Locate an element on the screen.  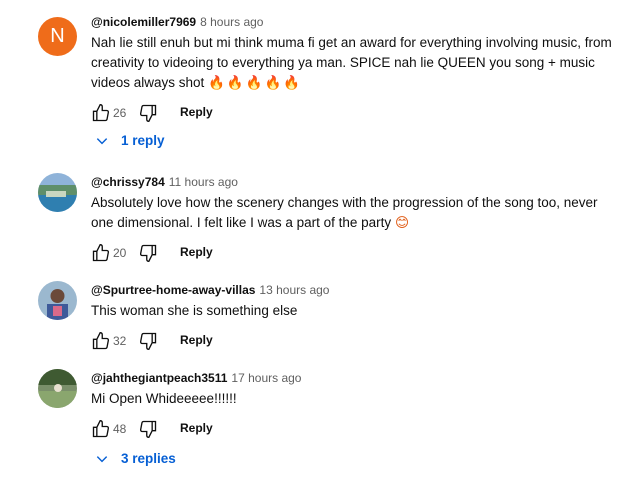
smile-emoji: 😊 is located at coordinates (403, 222).